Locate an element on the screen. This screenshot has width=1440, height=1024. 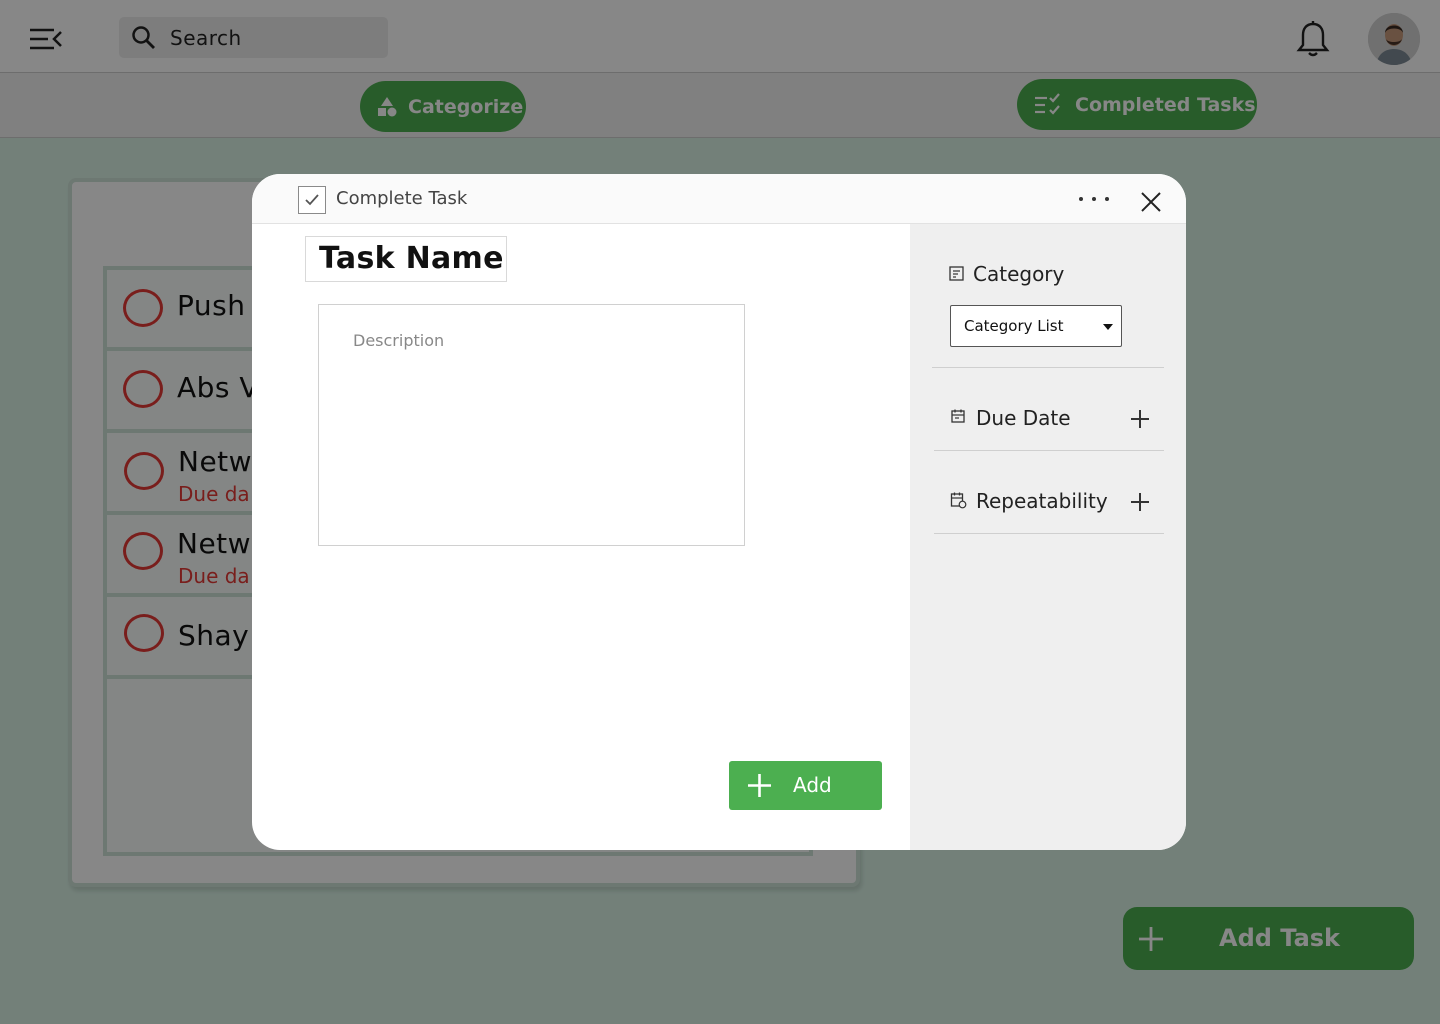
add-repeatability-icon is located at coordinates (1140, 502).